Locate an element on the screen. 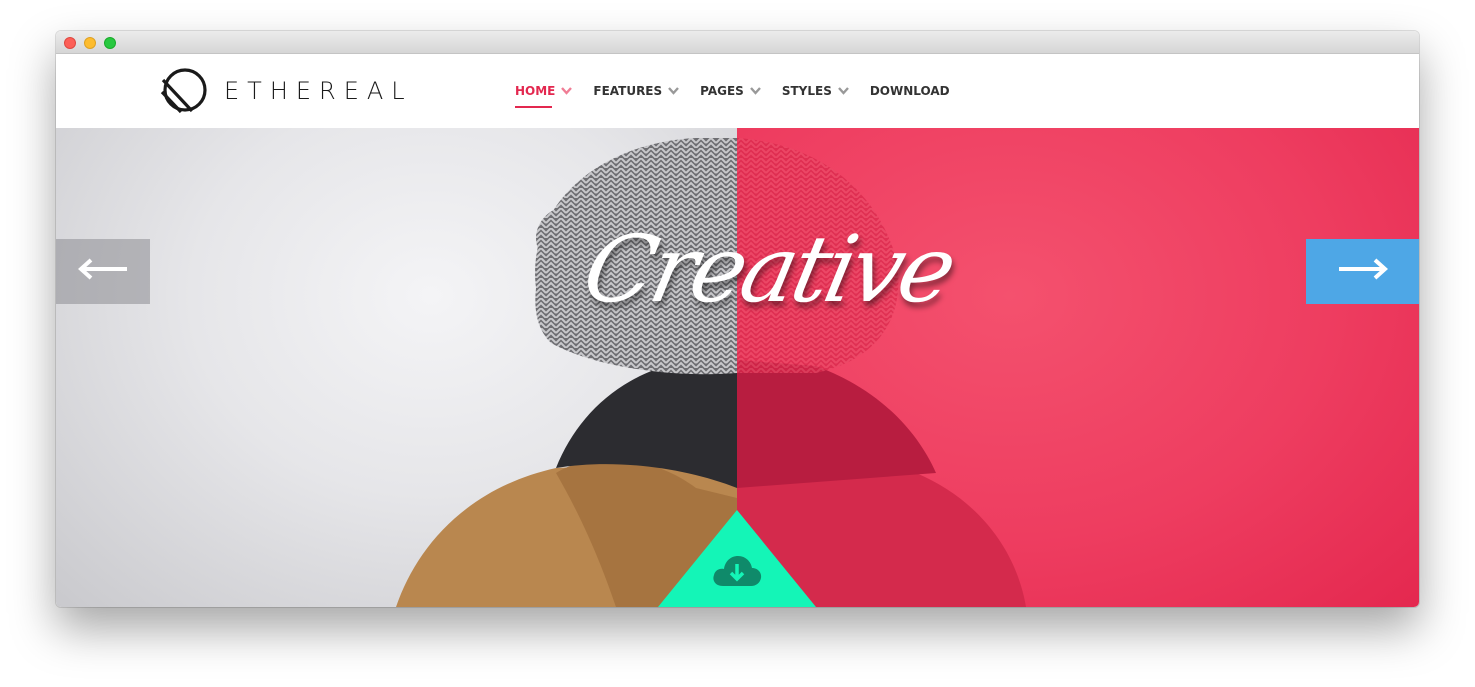 The width and height of the screenshot is (1475, 687). arrow-left-icon is located at coordinates (103, 271).